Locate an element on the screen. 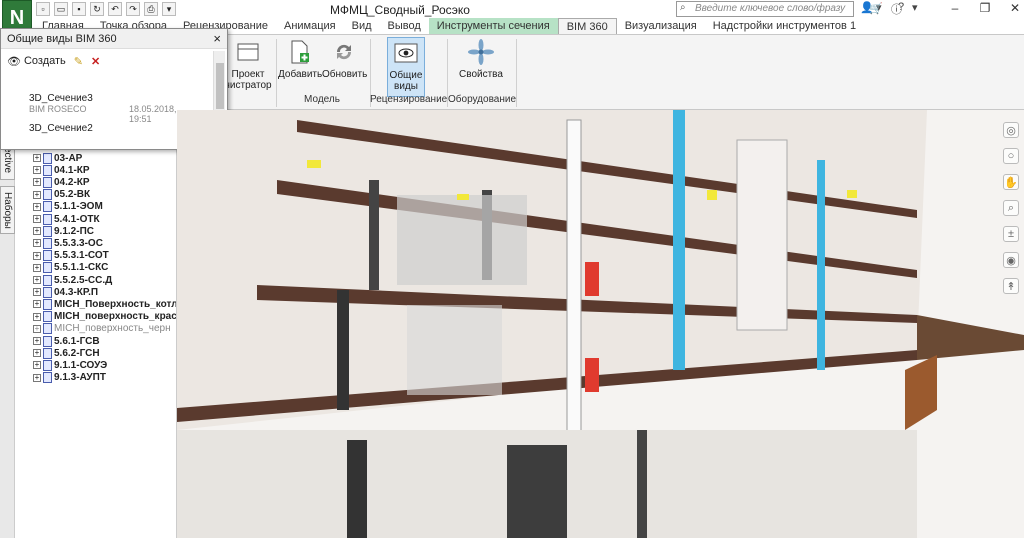  view-name: 3D_Сечение3 is located at coordinates (61, 98).